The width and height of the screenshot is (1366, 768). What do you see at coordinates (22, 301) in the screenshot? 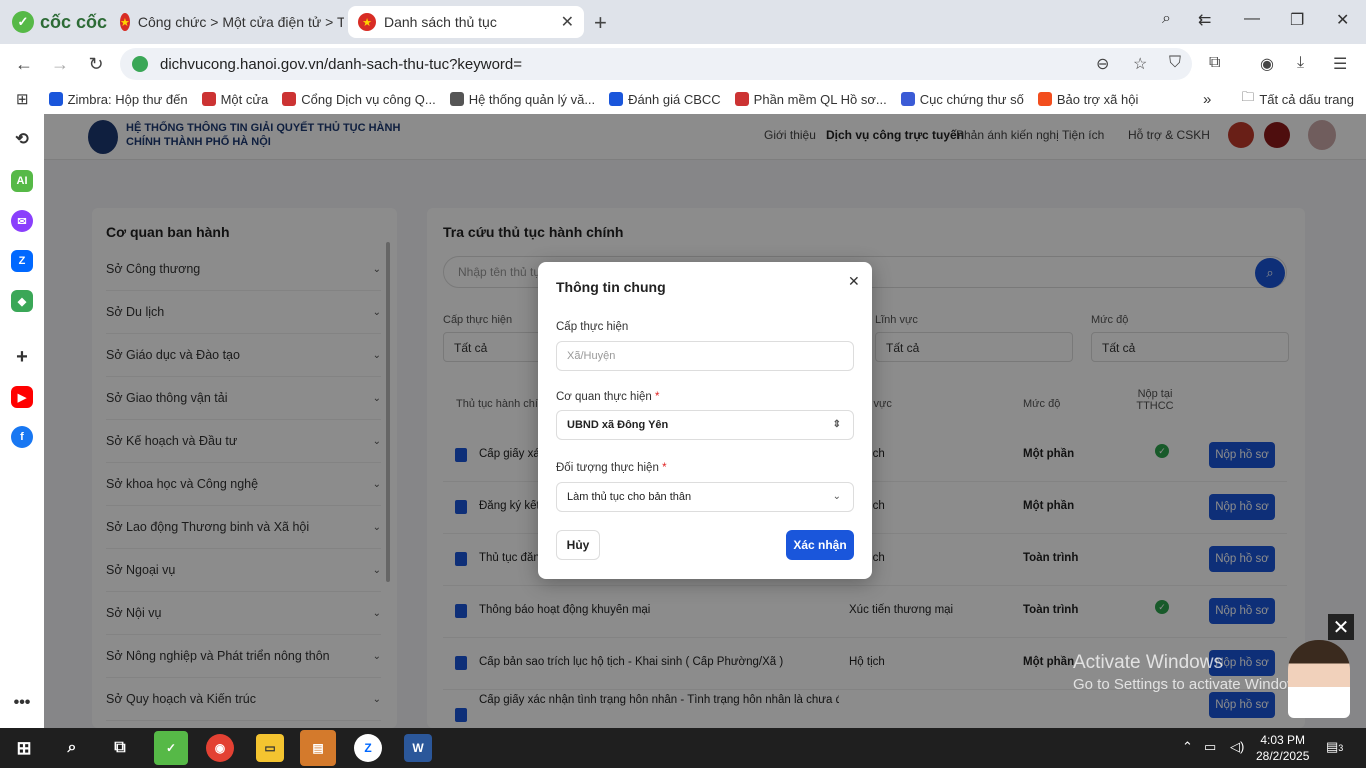
I see `game-icon: ◆` at bounding box center [22, 301].